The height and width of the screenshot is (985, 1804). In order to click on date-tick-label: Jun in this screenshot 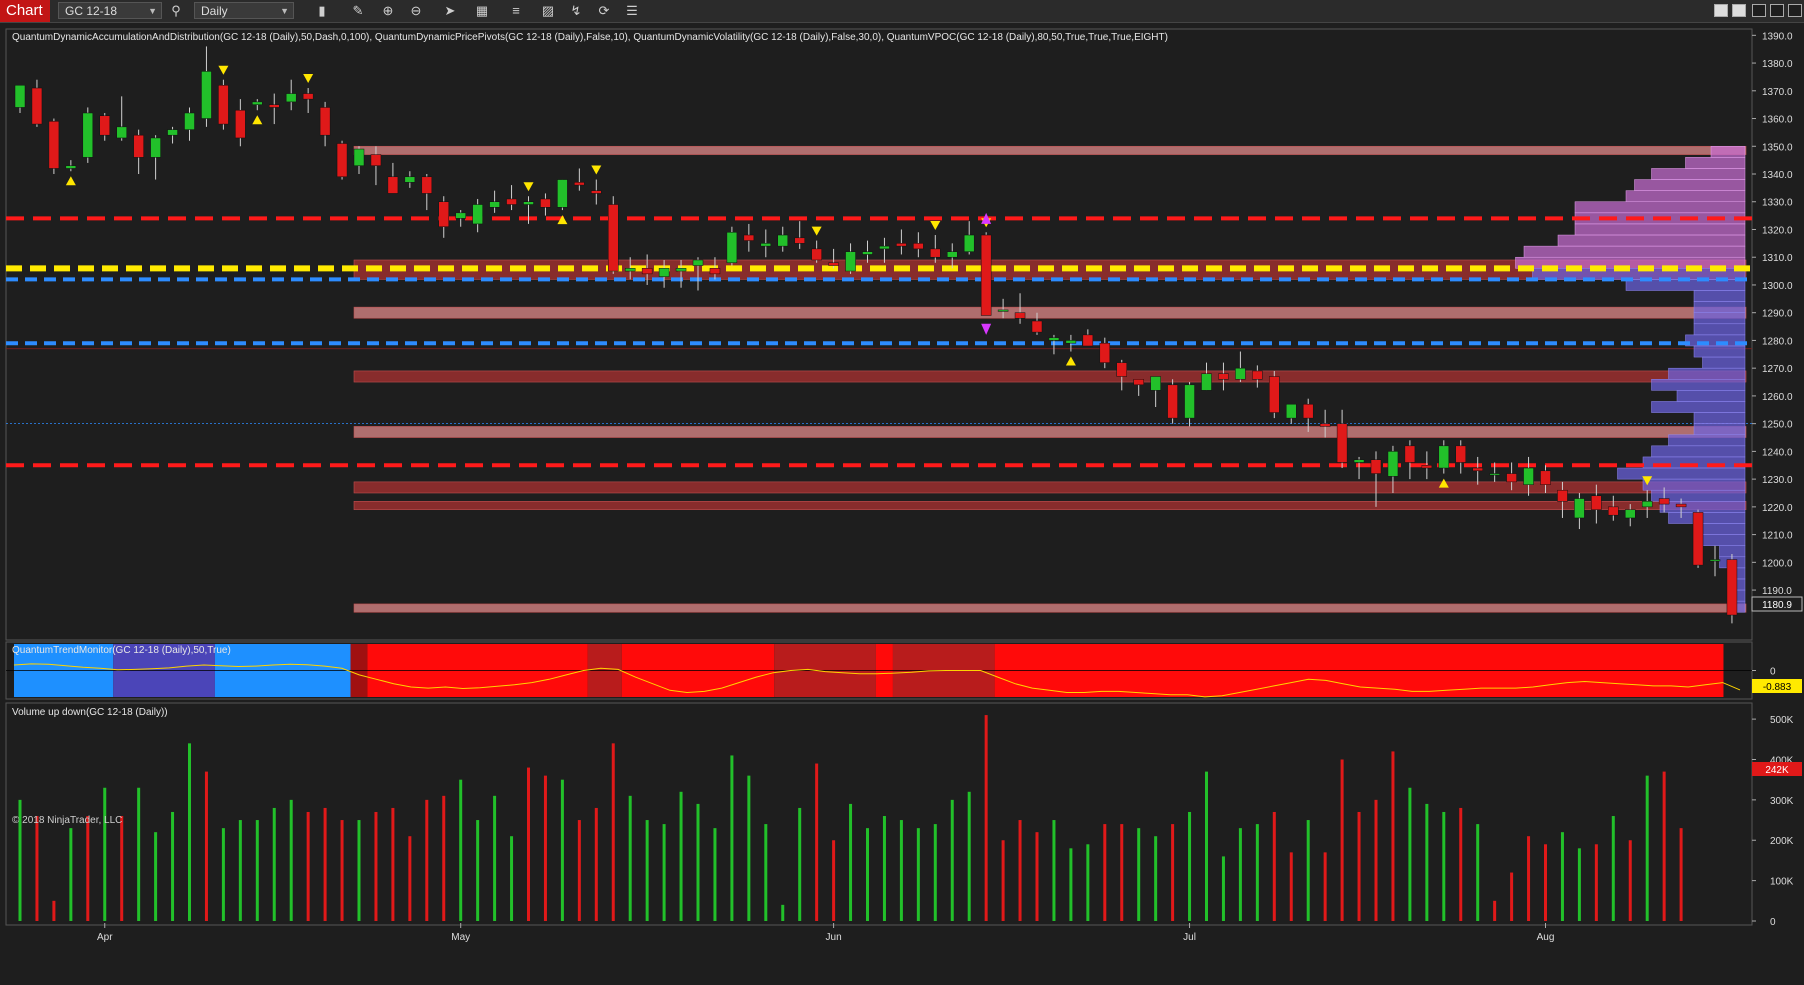, I will do `click(834, 937)`.